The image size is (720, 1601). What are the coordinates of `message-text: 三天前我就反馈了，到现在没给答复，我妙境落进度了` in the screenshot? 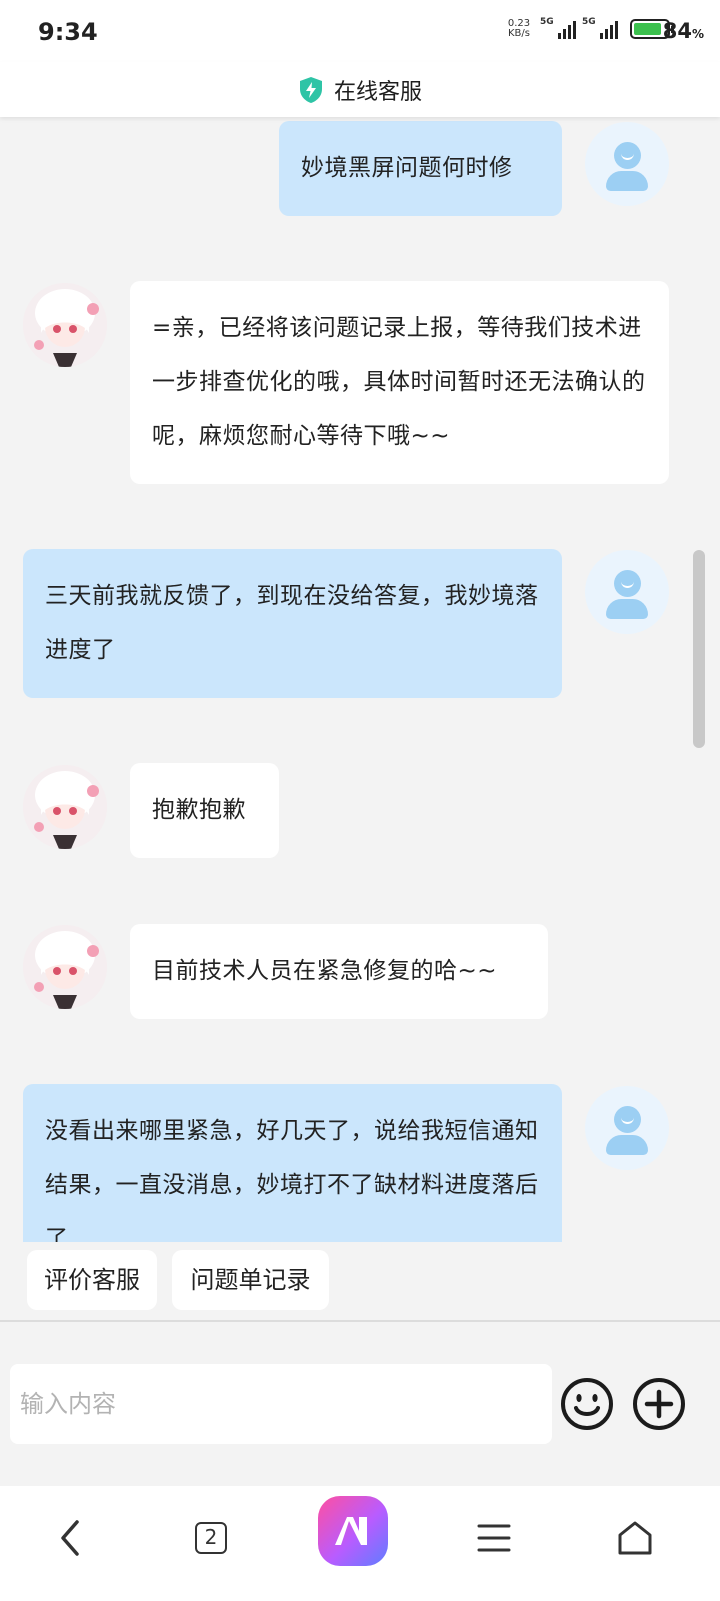 It's located at (292, 623).